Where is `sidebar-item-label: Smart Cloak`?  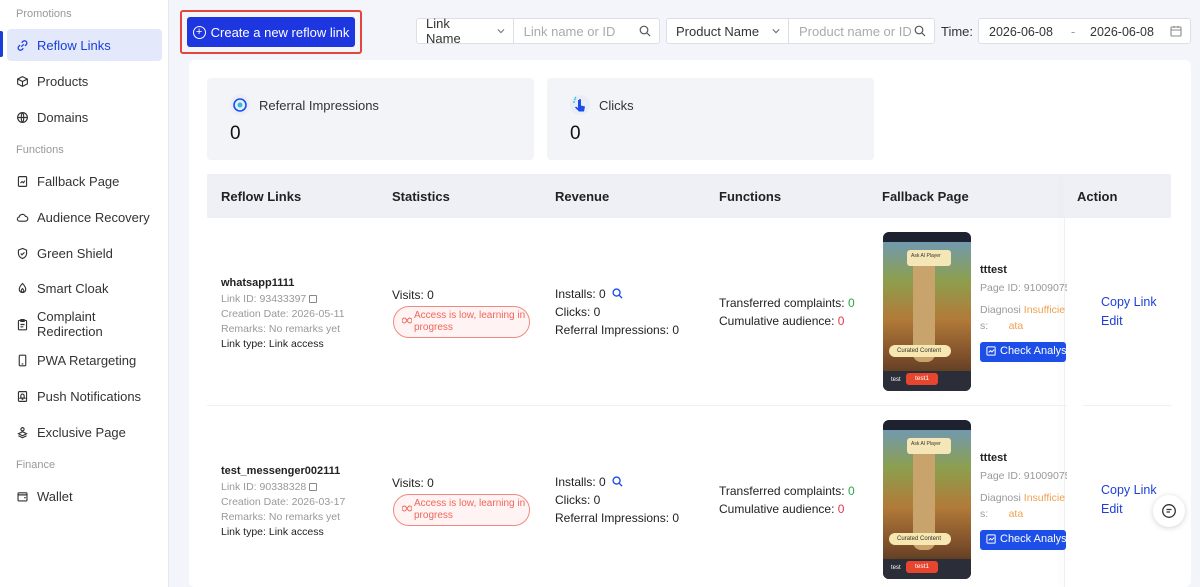
sidebar-item-label: Smart Cloak is located at coordinates (73, 288).